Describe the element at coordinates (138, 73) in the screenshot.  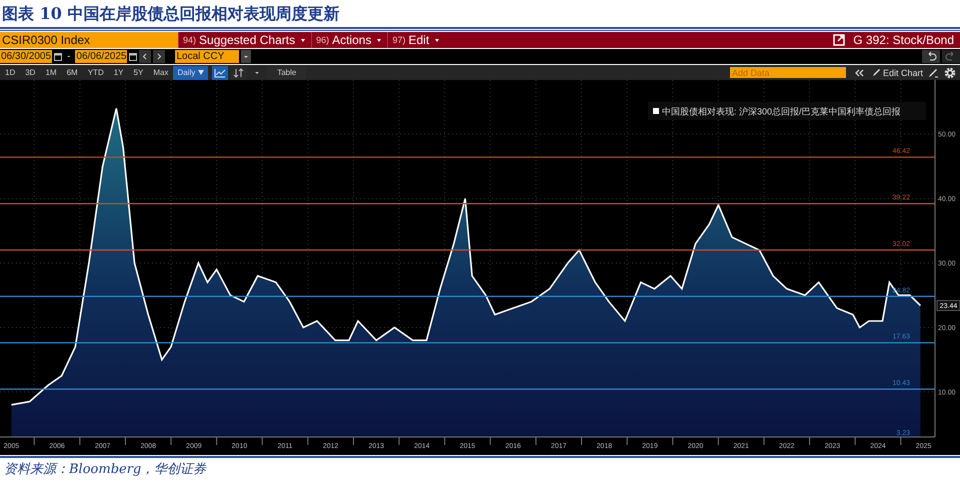
I see `range-button: 5Y` at that location.